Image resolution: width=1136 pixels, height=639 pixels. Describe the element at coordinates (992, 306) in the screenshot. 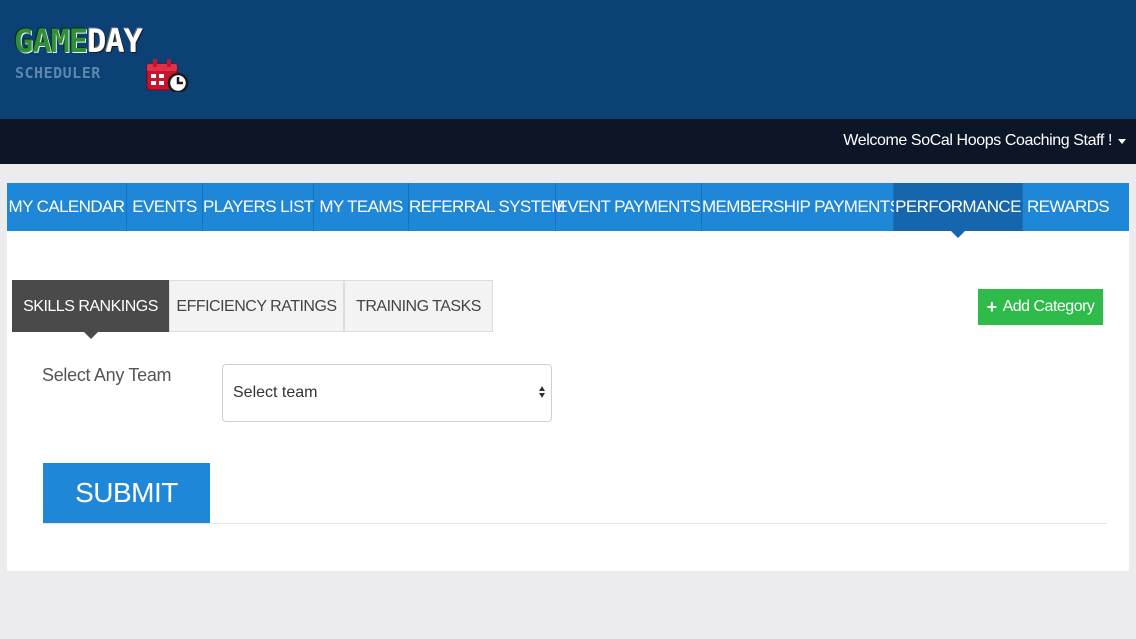

I see `plus-icon: +` at that location.